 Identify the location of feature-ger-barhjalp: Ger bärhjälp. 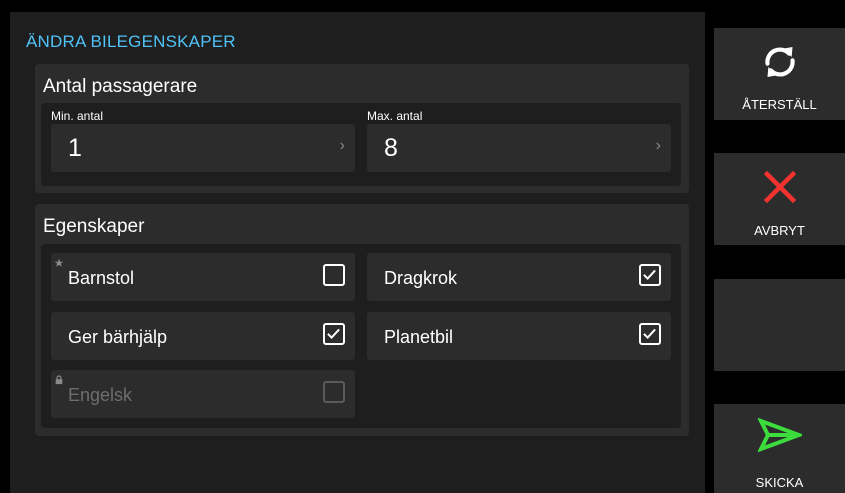
(203, 336).